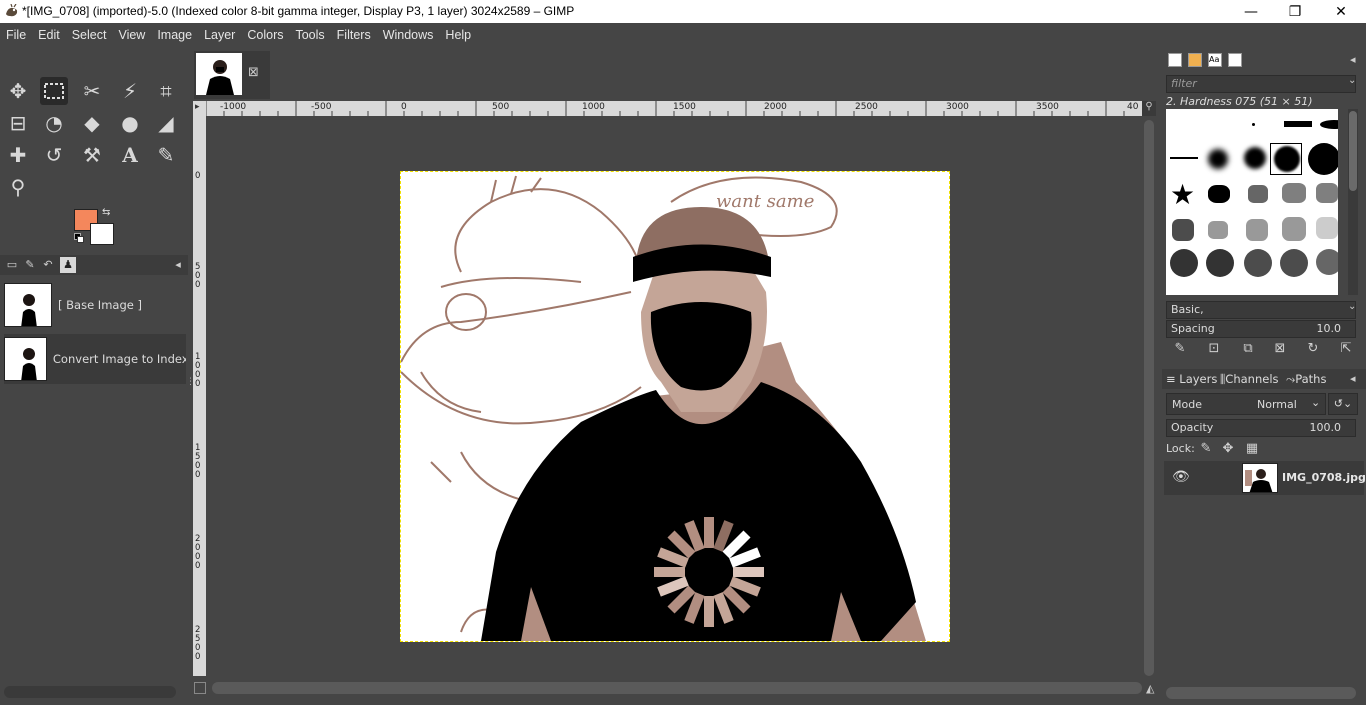  Describe the element at coordinates (1280, 349) in the screenshot. I see `delete-brush-icon: ⊠` at that location.